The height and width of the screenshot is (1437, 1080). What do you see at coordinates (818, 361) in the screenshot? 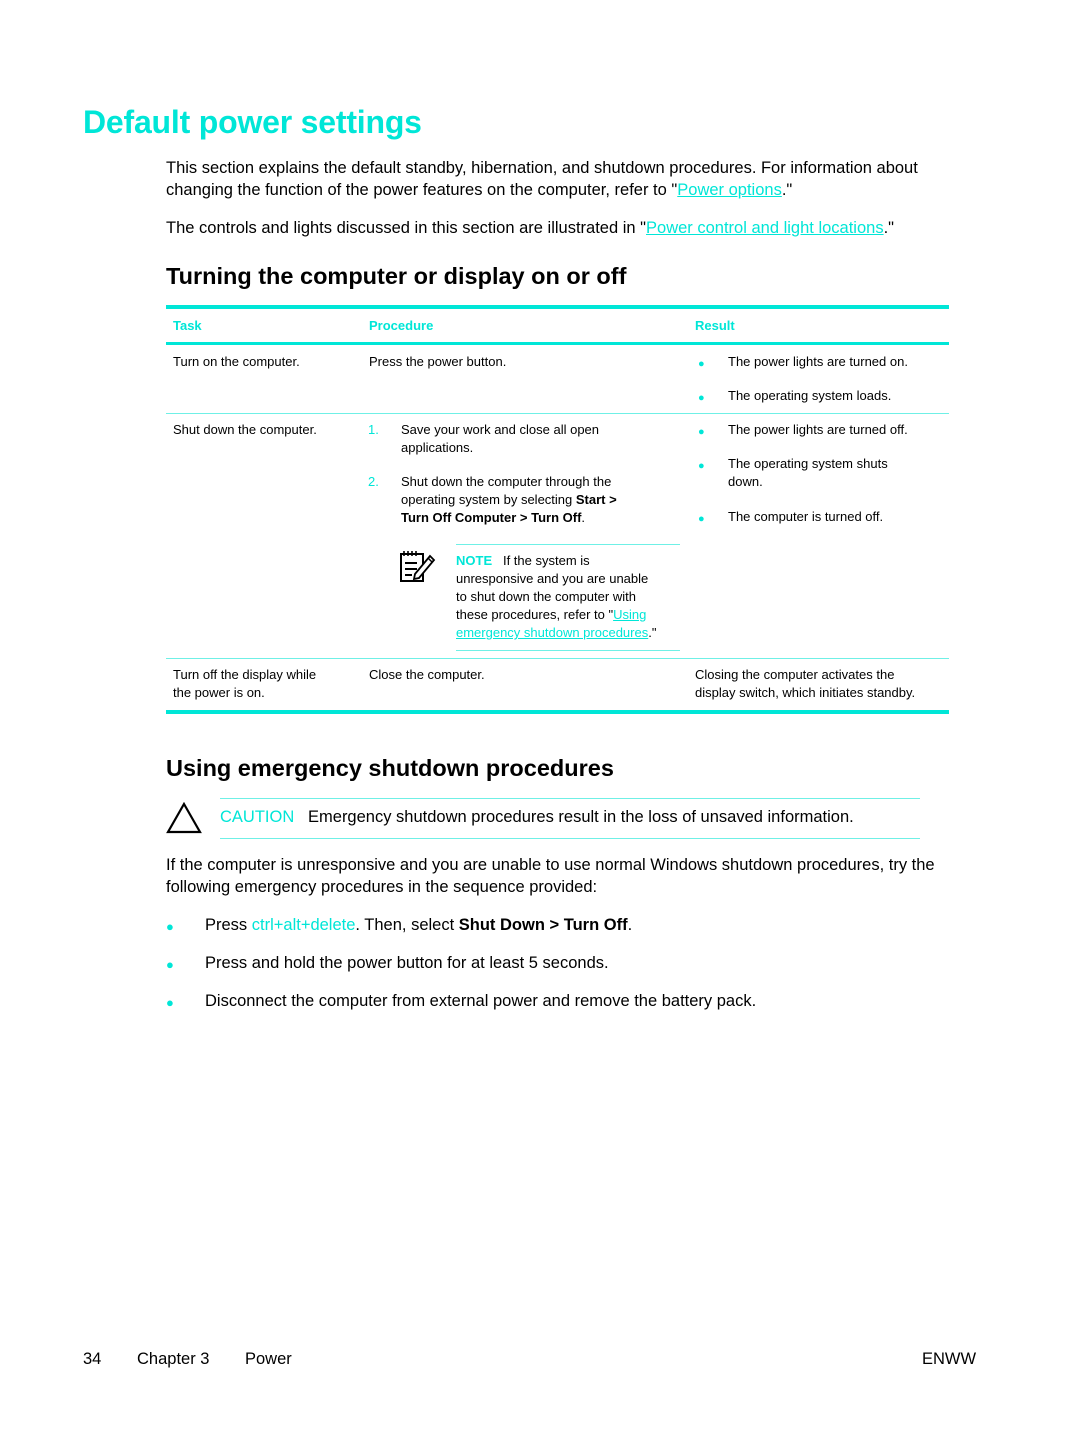
I see `row1-result-1: The power lights are turned on.` at bounding box center [818, 361].